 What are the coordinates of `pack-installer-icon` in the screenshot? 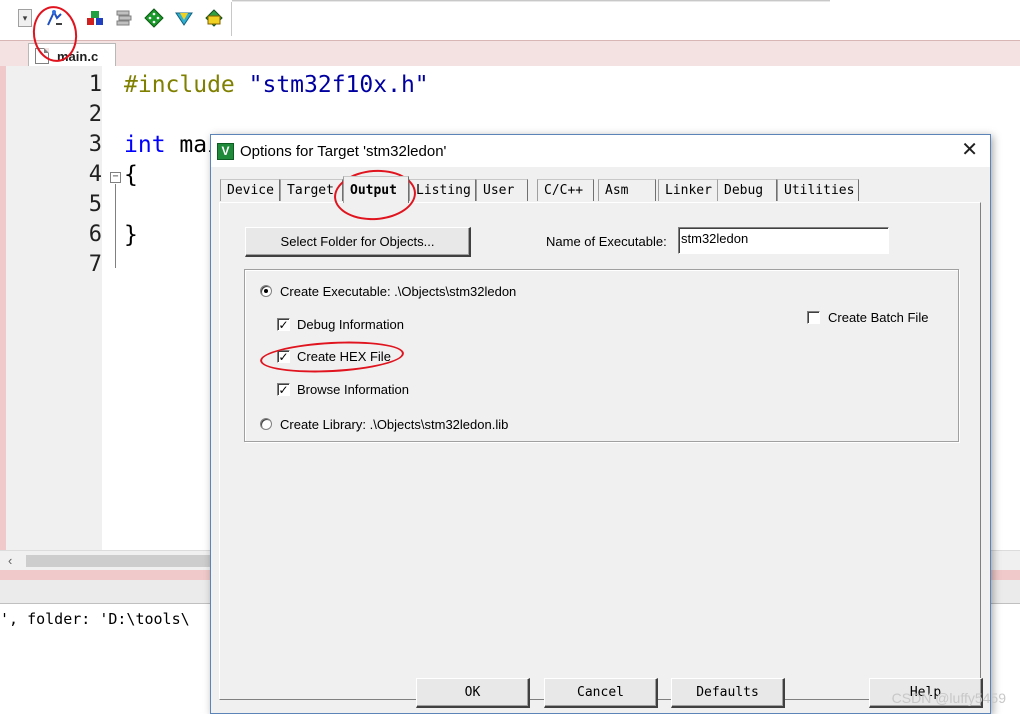 It's located at (184, 18).